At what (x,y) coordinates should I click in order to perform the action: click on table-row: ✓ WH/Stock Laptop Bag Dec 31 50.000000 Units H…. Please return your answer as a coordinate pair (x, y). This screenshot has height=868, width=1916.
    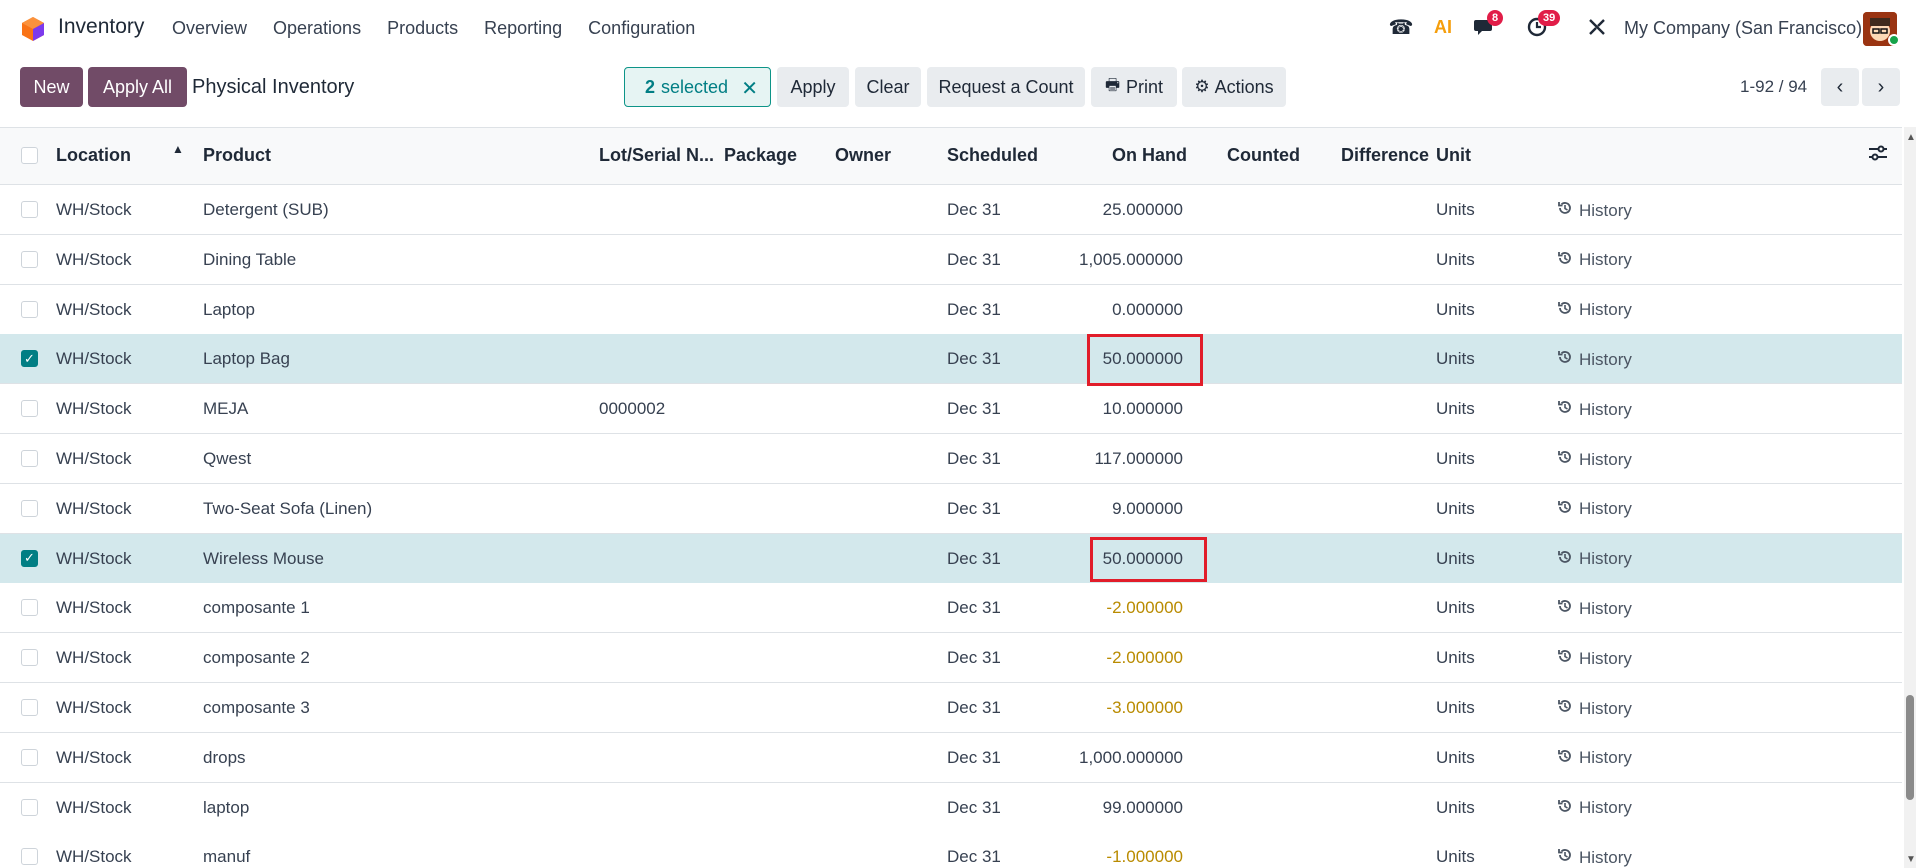
    Looking at the image, I should click on (951, 359).